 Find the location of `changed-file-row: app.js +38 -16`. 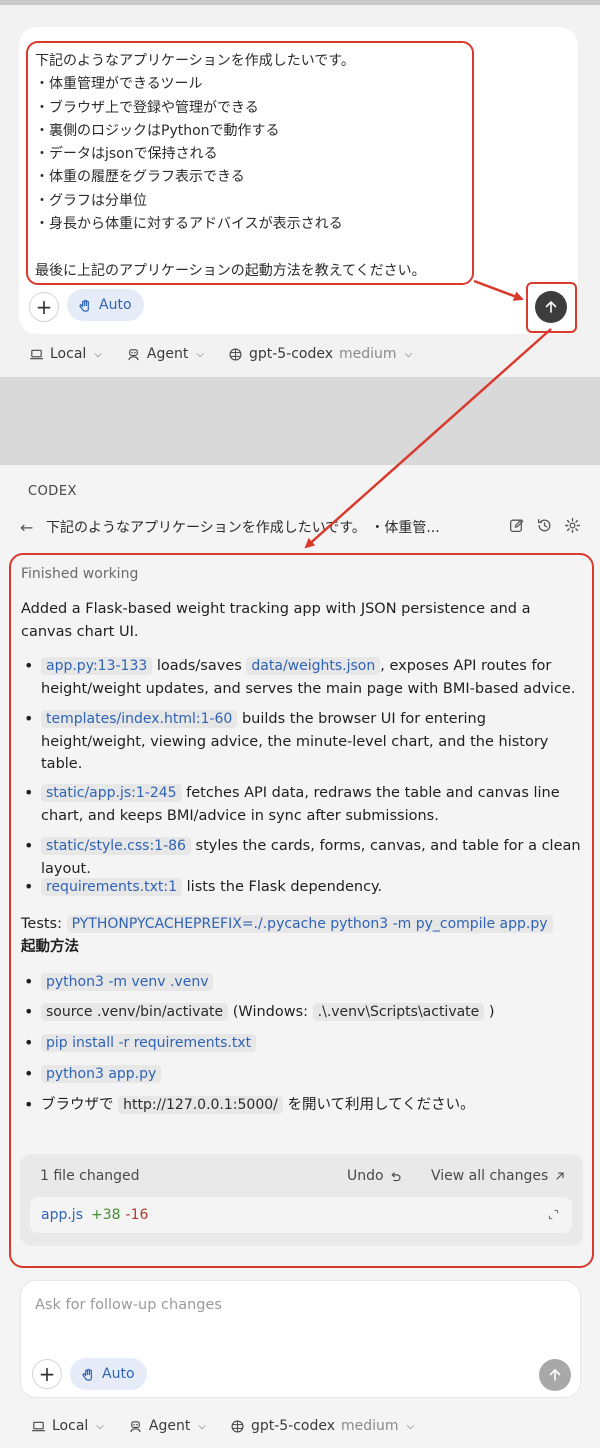

changed-file-row: app.js +38 -16 is located at coordinates (301, 1215).